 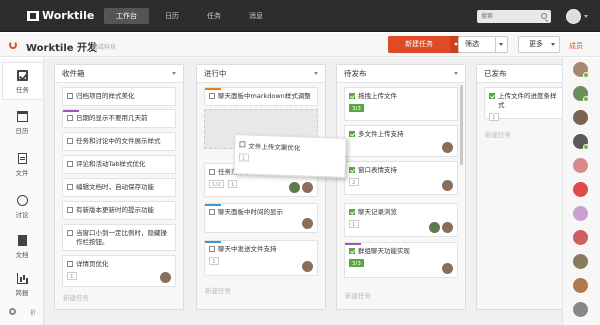 I want to click on list-title: 已发布, so click(x=495, y=73).